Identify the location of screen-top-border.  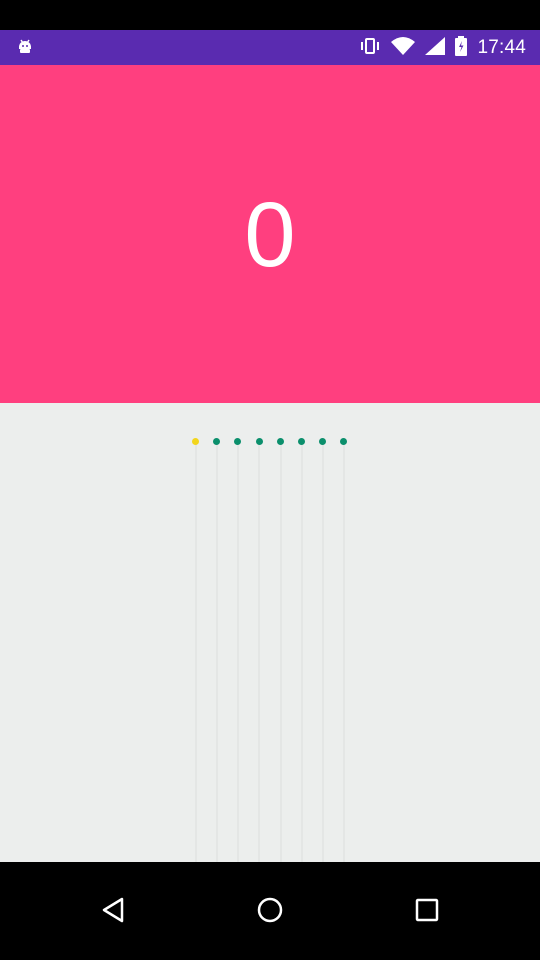
(270, 15).